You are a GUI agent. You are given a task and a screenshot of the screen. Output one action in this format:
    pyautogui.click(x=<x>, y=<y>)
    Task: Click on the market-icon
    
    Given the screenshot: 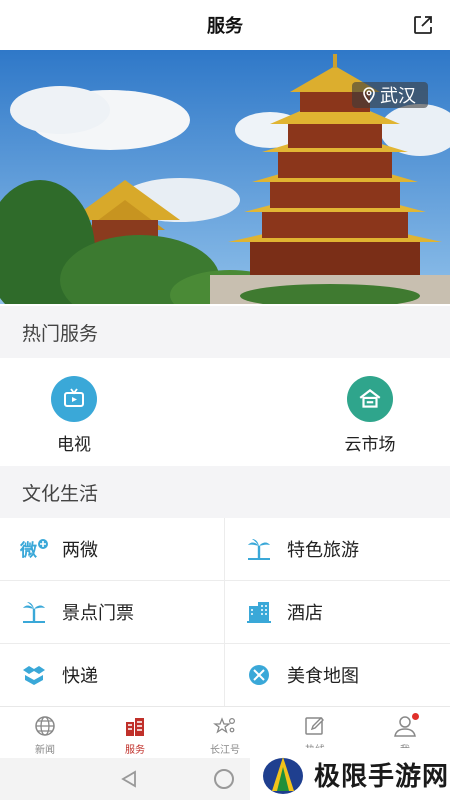 What is the action you would take?
    pyautogui.click(x=370, y=399)
    